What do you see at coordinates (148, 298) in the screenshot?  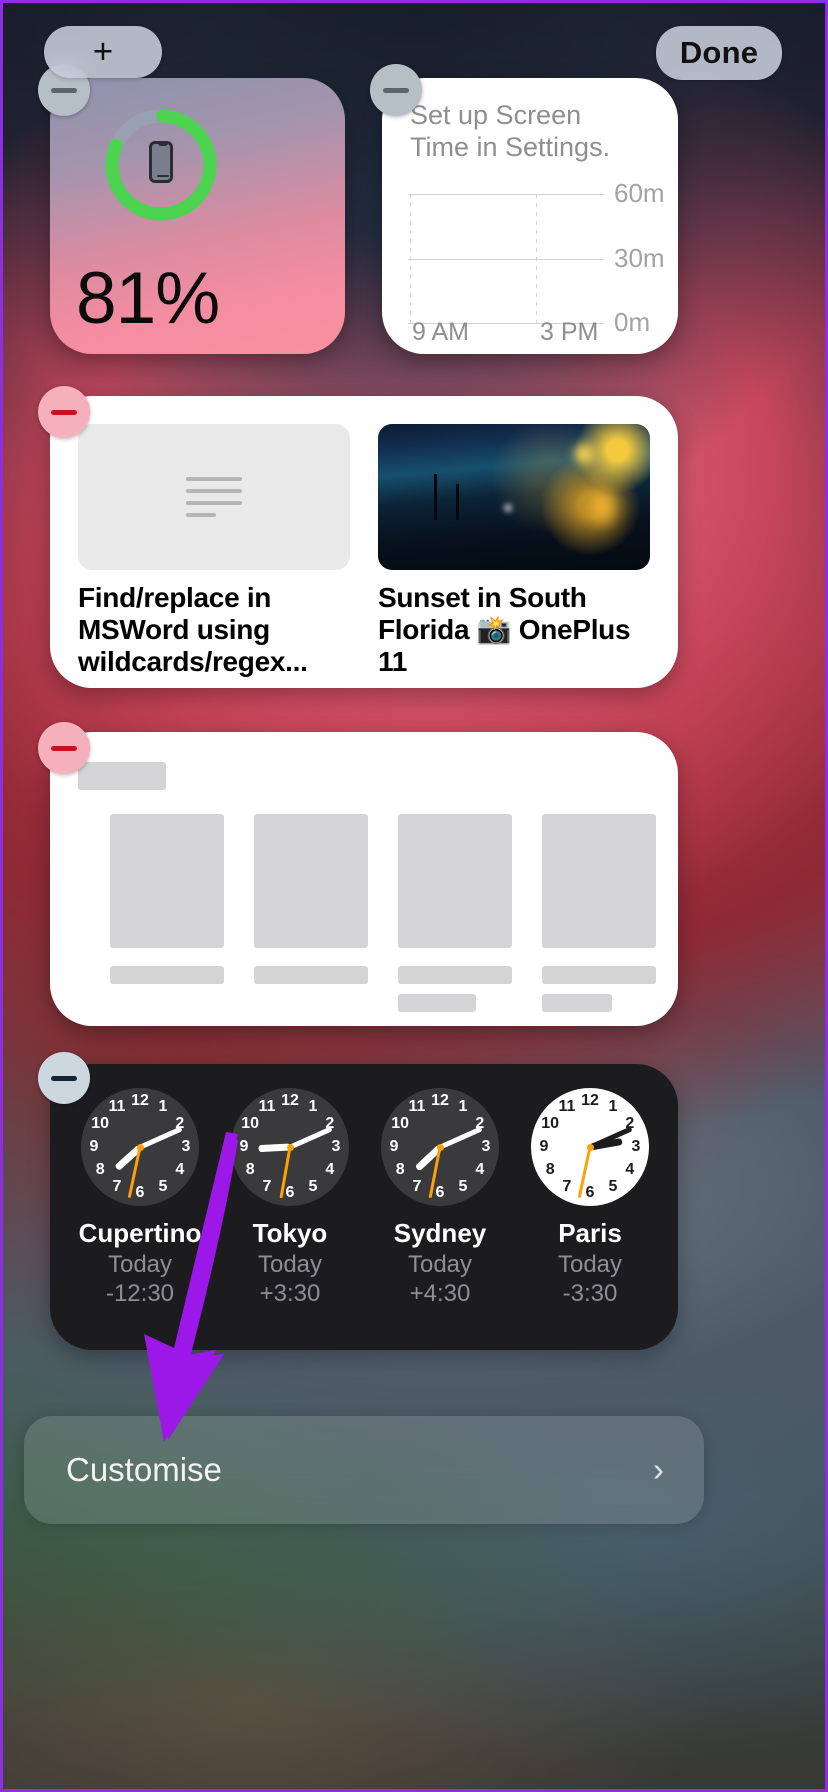 I see `battery-percent-label: 81%` at bounding box center [148, 298].